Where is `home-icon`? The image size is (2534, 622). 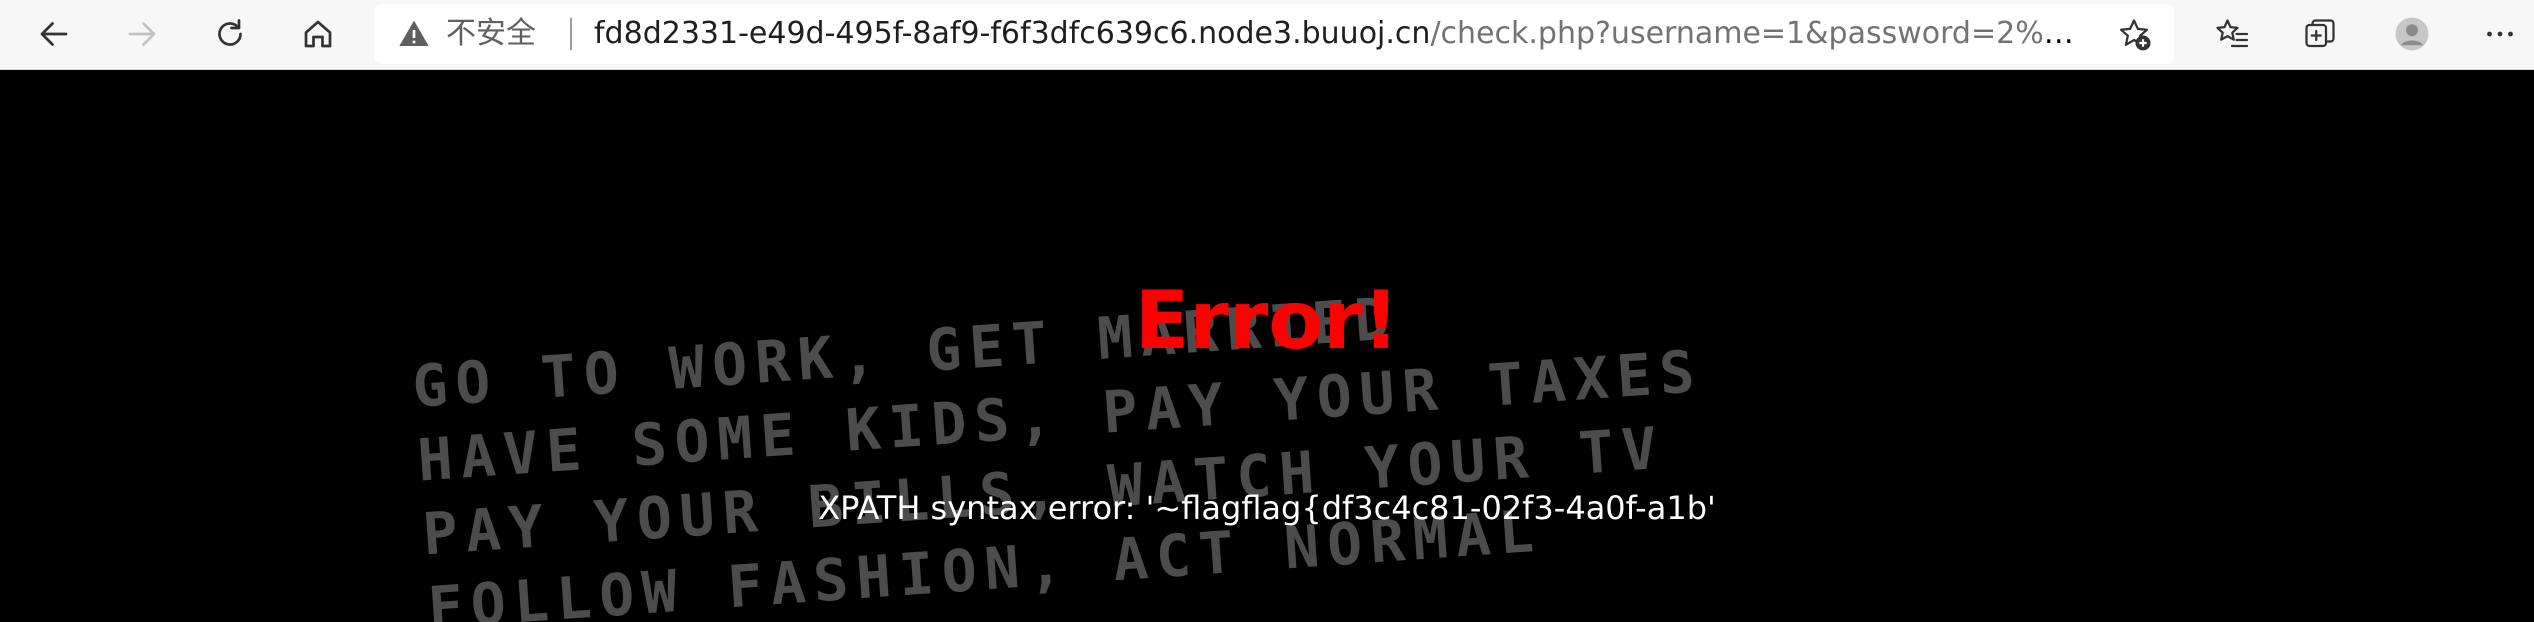 home-icon is located at coordinates (318, 34).